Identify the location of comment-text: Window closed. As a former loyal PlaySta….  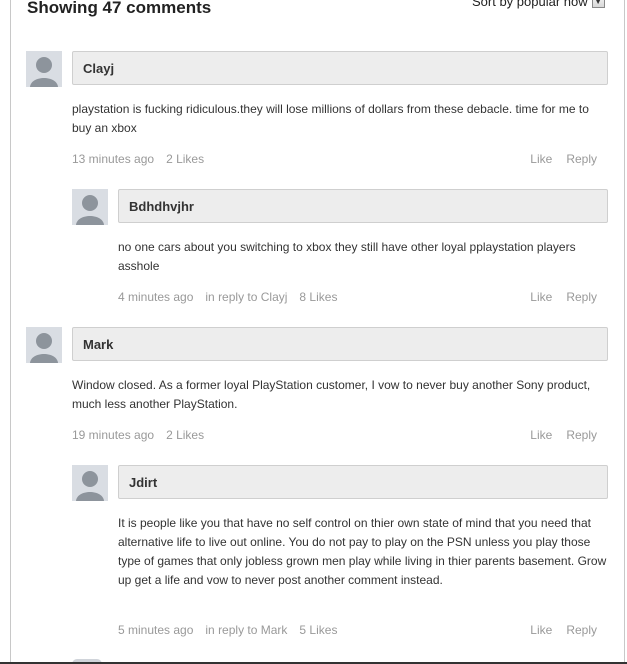
(331, 394).